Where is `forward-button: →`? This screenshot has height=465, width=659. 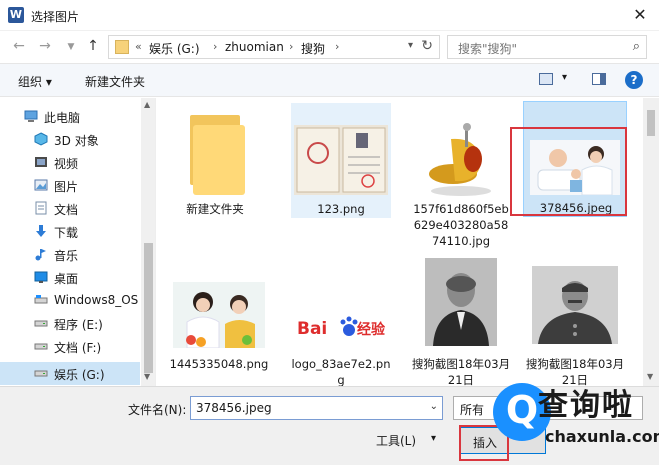 forward-button: → is located at coordinates (45, 46).